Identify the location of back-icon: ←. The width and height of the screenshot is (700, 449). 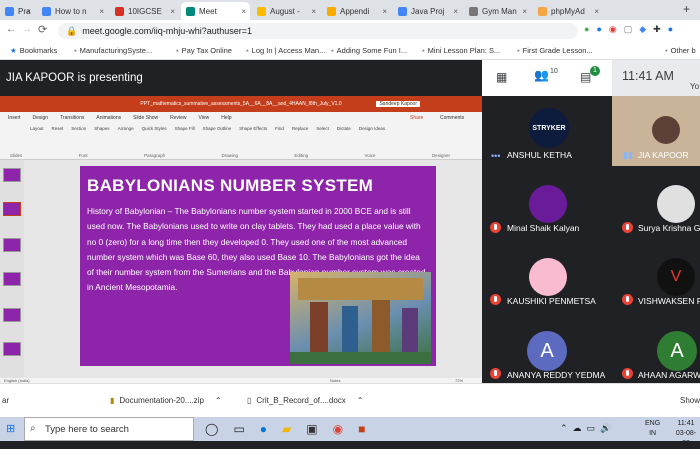
(11, 29).